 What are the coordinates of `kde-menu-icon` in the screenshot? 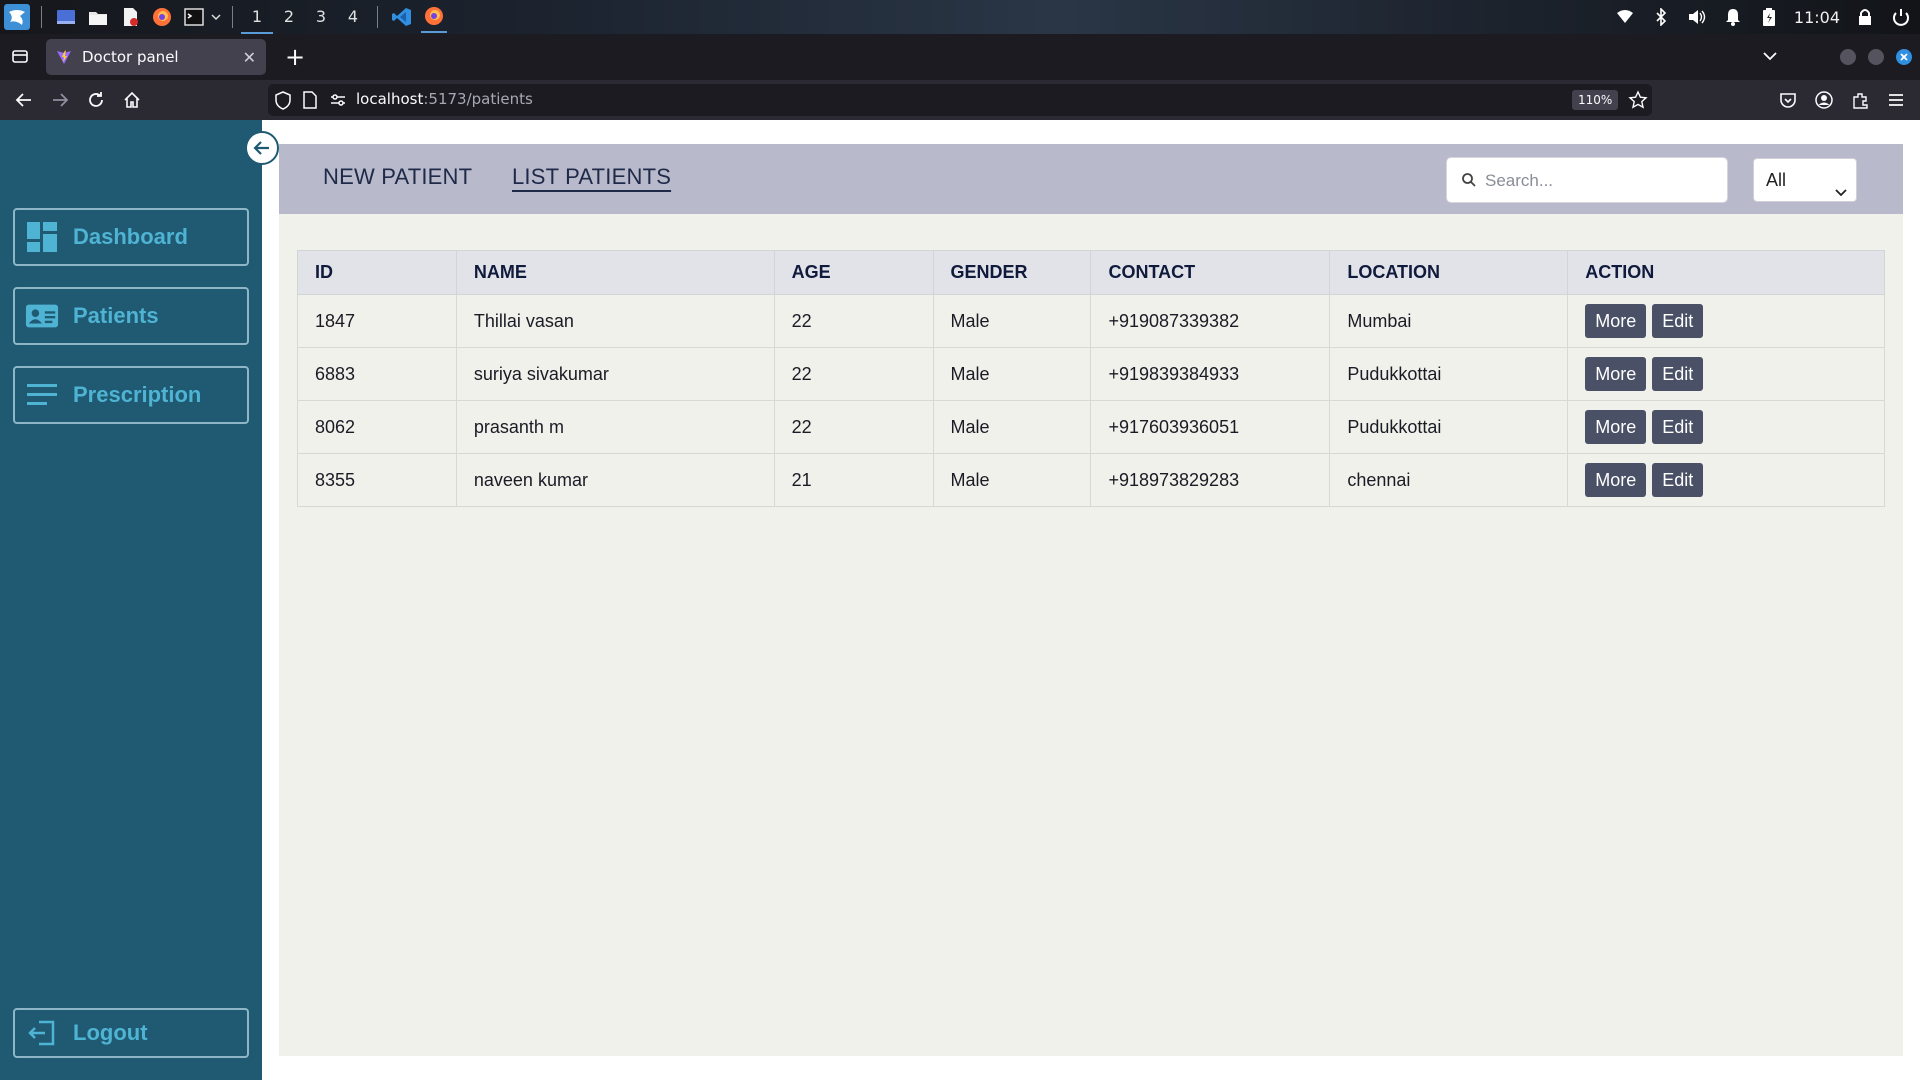 It's located at (17, 17).